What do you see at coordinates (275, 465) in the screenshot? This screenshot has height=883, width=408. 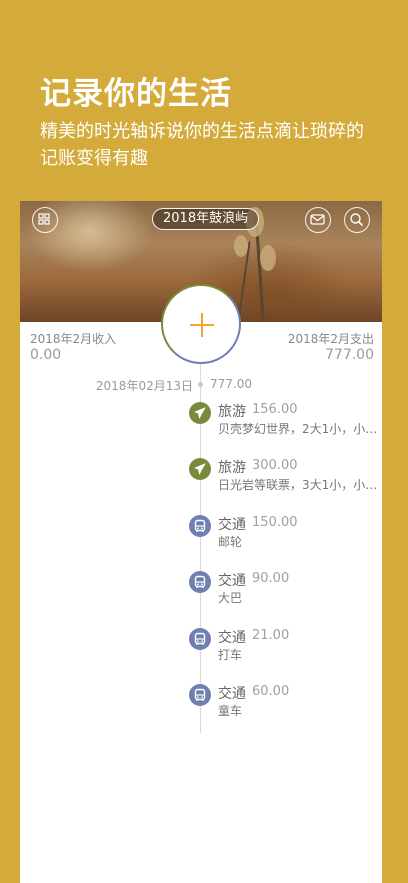 I see `entry-amount: 300.00` at bounding box center [275, 465].